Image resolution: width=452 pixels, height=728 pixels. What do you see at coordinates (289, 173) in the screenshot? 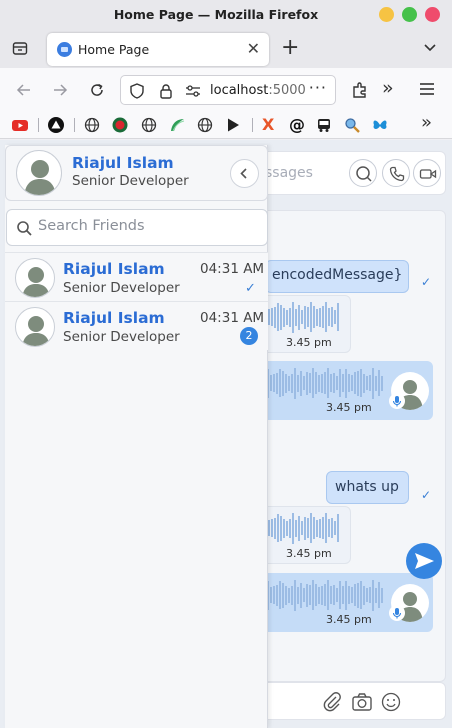
I see `message-search-input: ssages` at bounding box center [289, 173].